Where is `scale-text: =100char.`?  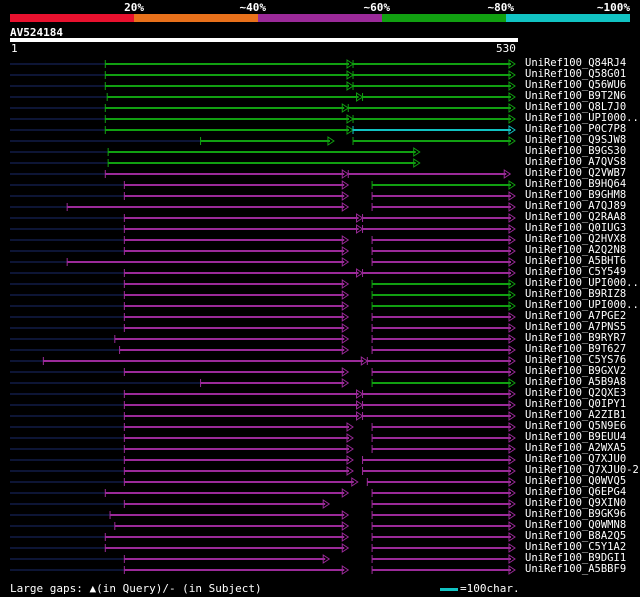
scale-text: =100char. is located at coordinates (490, 588).